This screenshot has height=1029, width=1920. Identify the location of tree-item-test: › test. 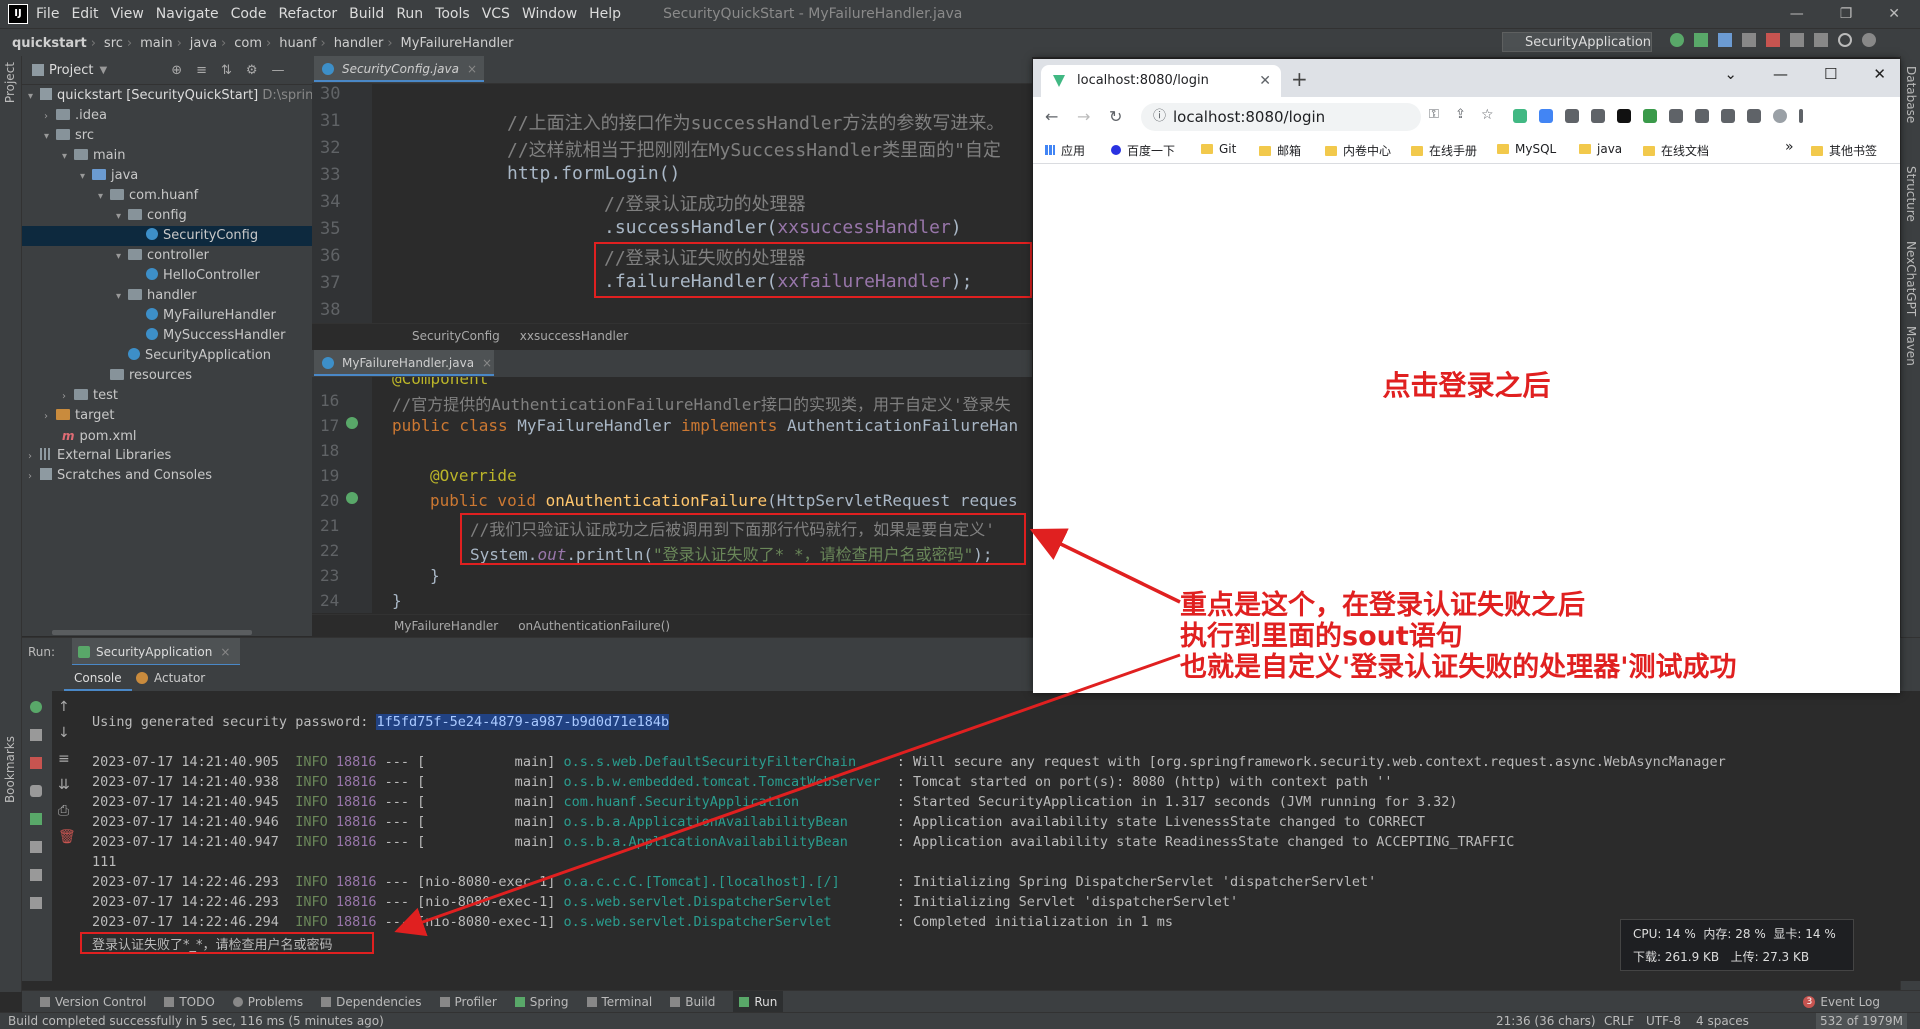
(90, 396).